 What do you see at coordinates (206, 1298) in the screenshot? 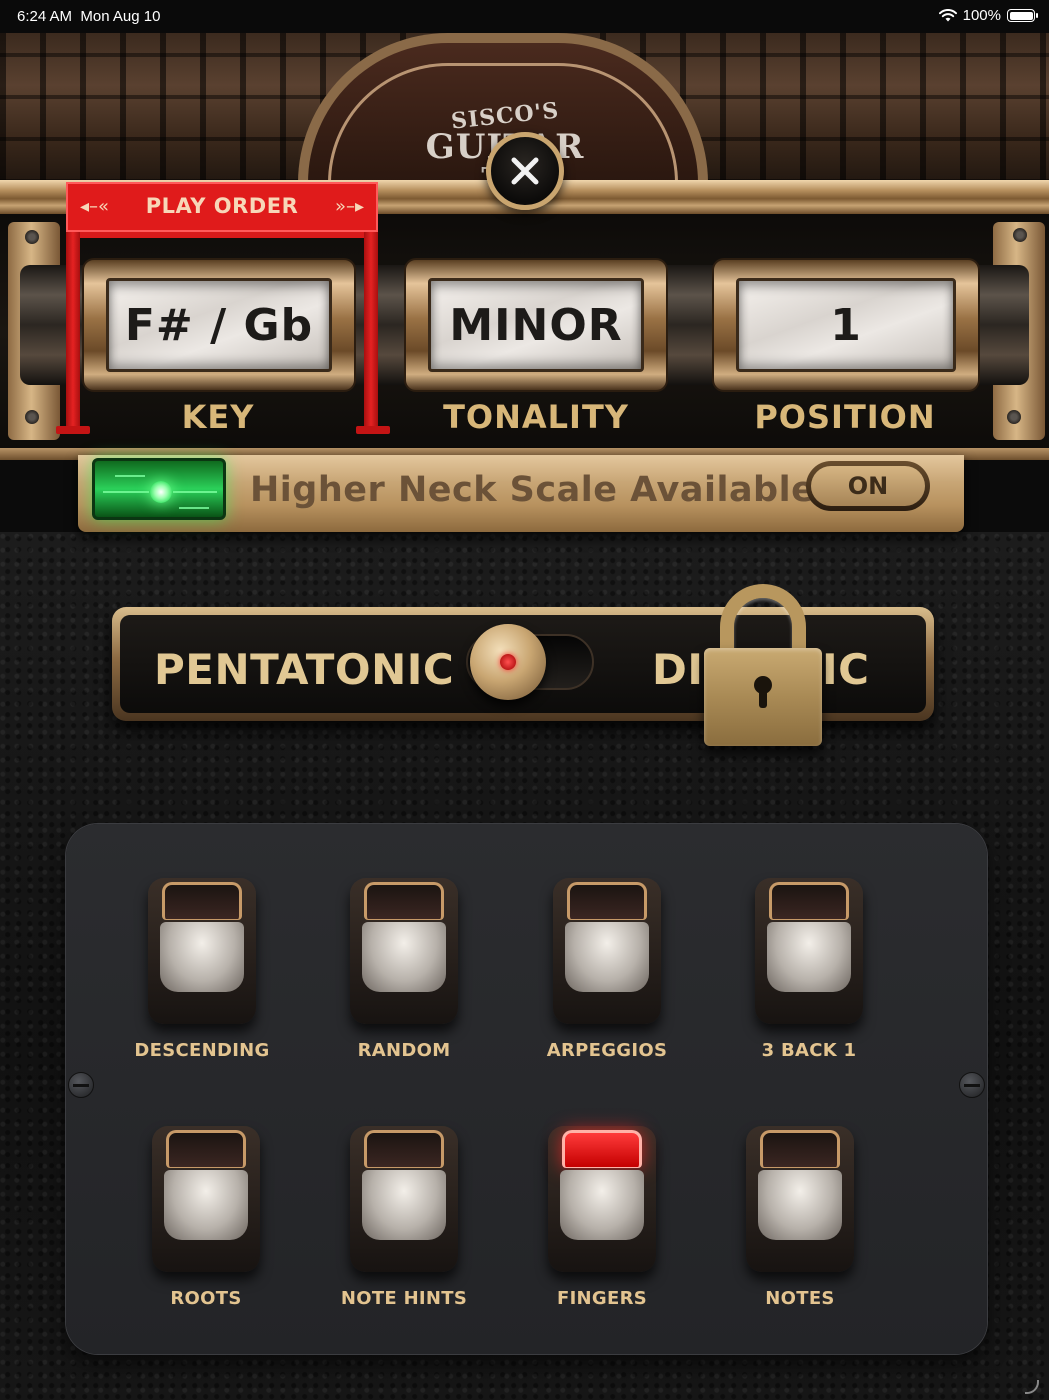
I see `roots-label: ROOTS` at bounding box center [206, 1298].